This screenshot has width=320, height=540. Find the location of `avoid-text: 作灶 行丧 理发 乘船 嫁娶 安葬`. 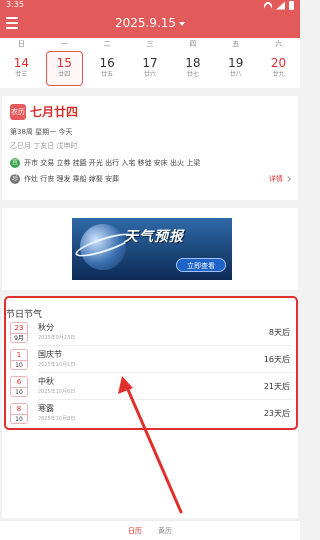

avoid-text: 作灶 行丧 理发 乘船 嫁娶 安葬 is located at coordinates (72, 178).